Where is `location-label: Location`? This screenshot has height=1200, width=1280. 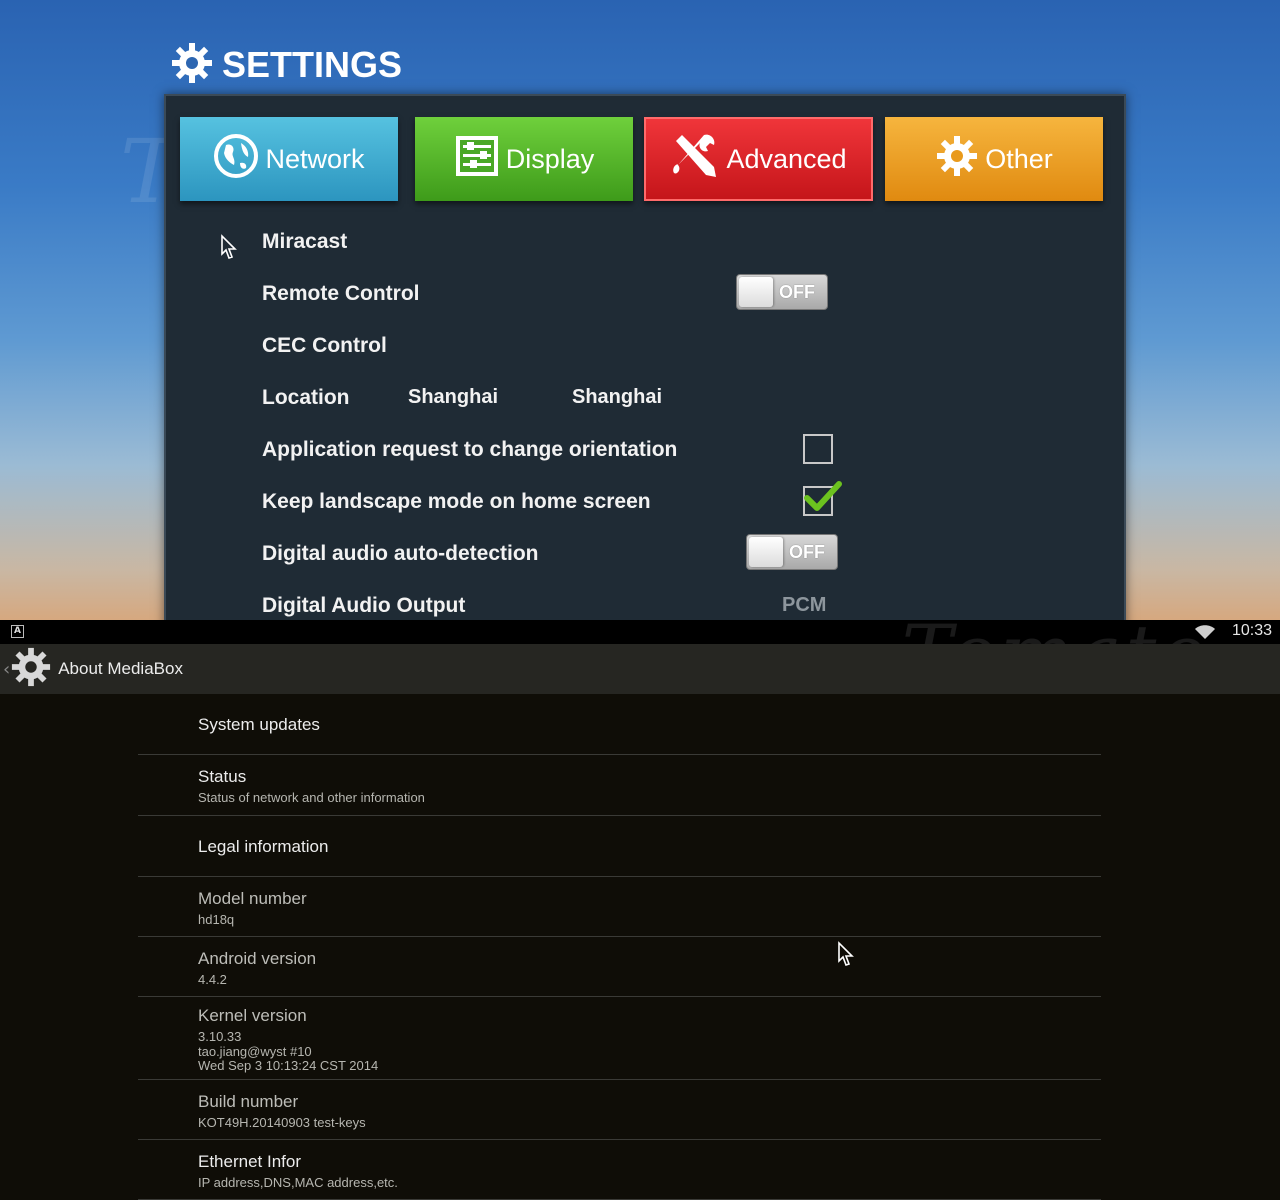 location-label: Location is located at coordinates (306, 397).